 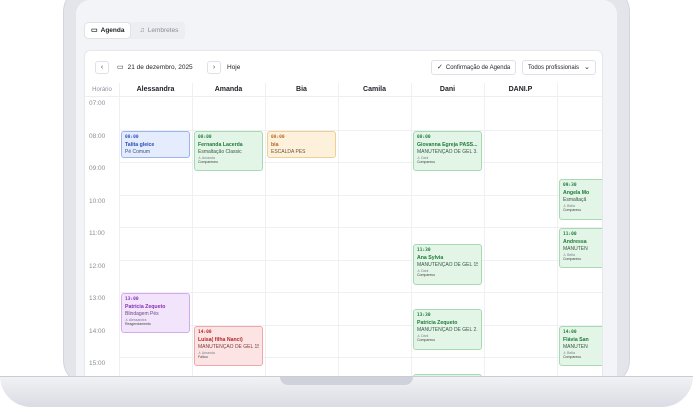 I want to click on appointment-time: 13:30, so click(x=424, y=316).